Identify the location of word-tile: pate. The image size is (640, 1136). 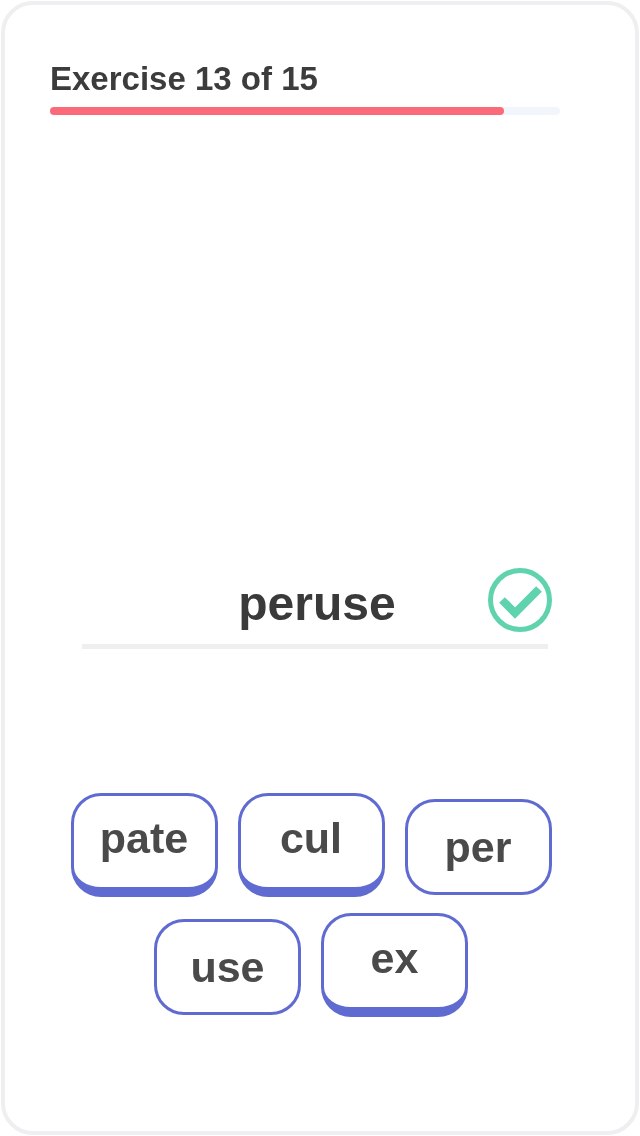
(144, 845).